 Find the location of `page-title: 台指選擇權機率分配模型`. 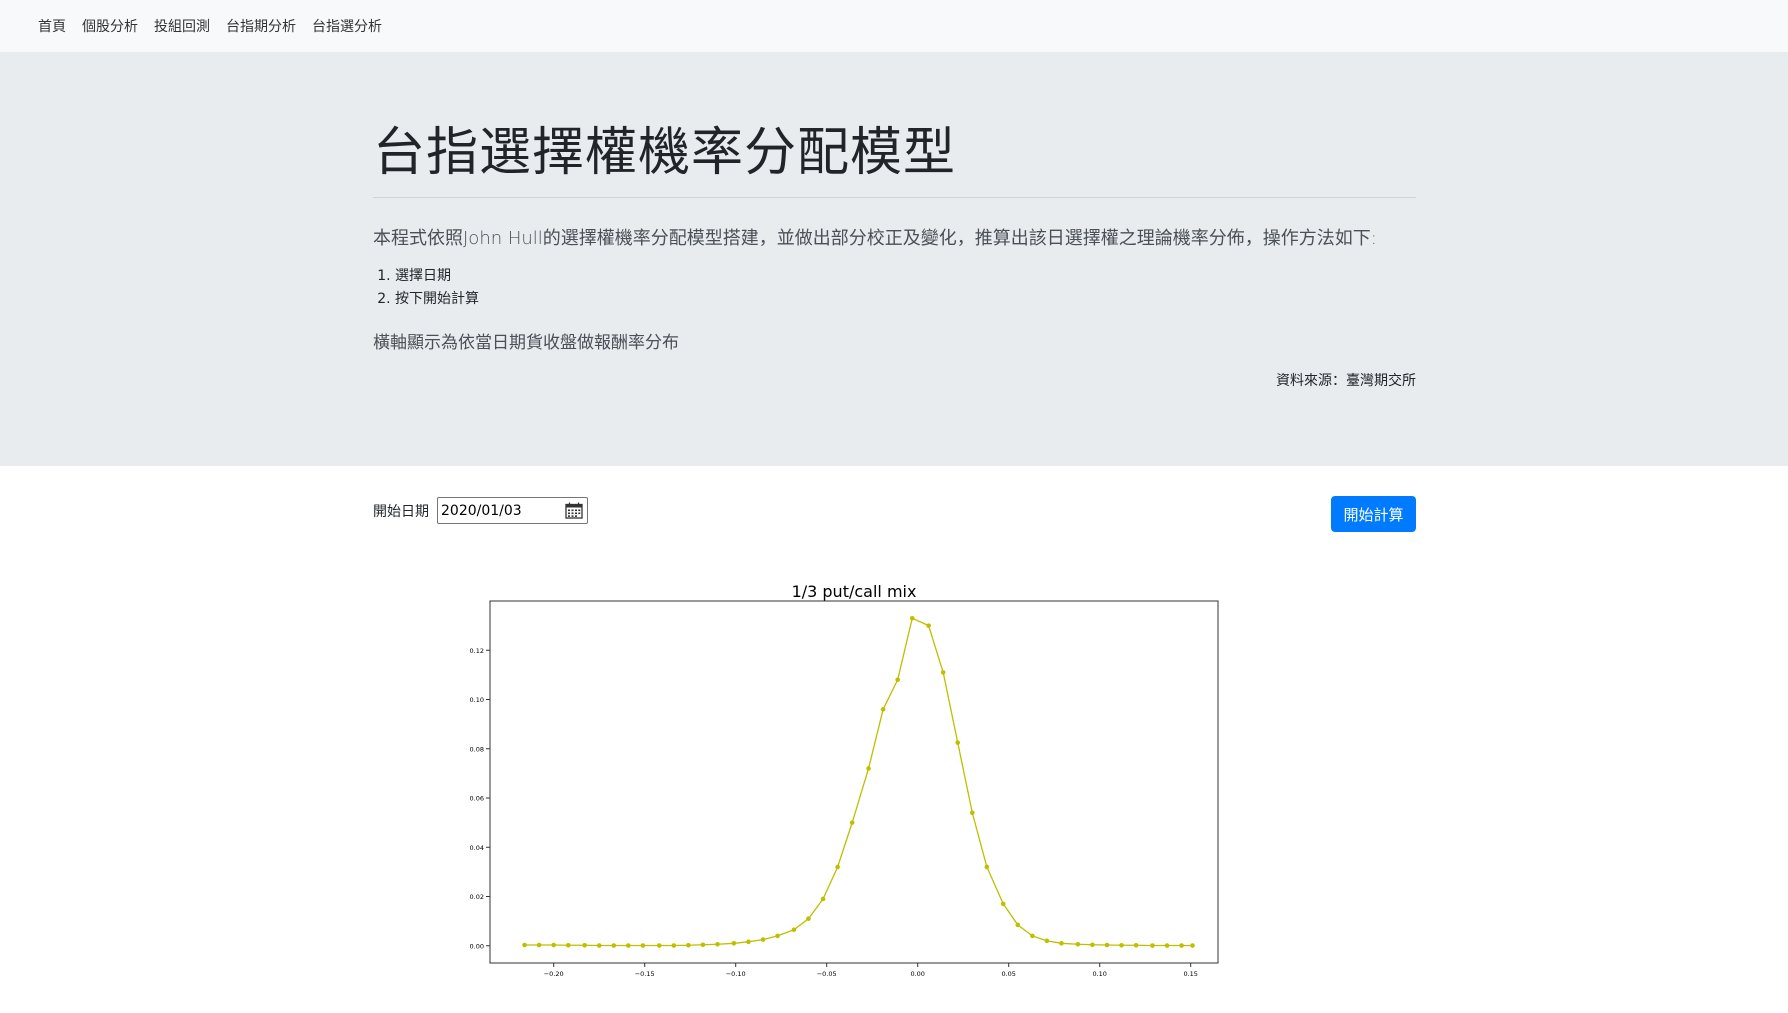

page-title: 台指選擇權機率分配模型 is located at coordinates (665, 153).